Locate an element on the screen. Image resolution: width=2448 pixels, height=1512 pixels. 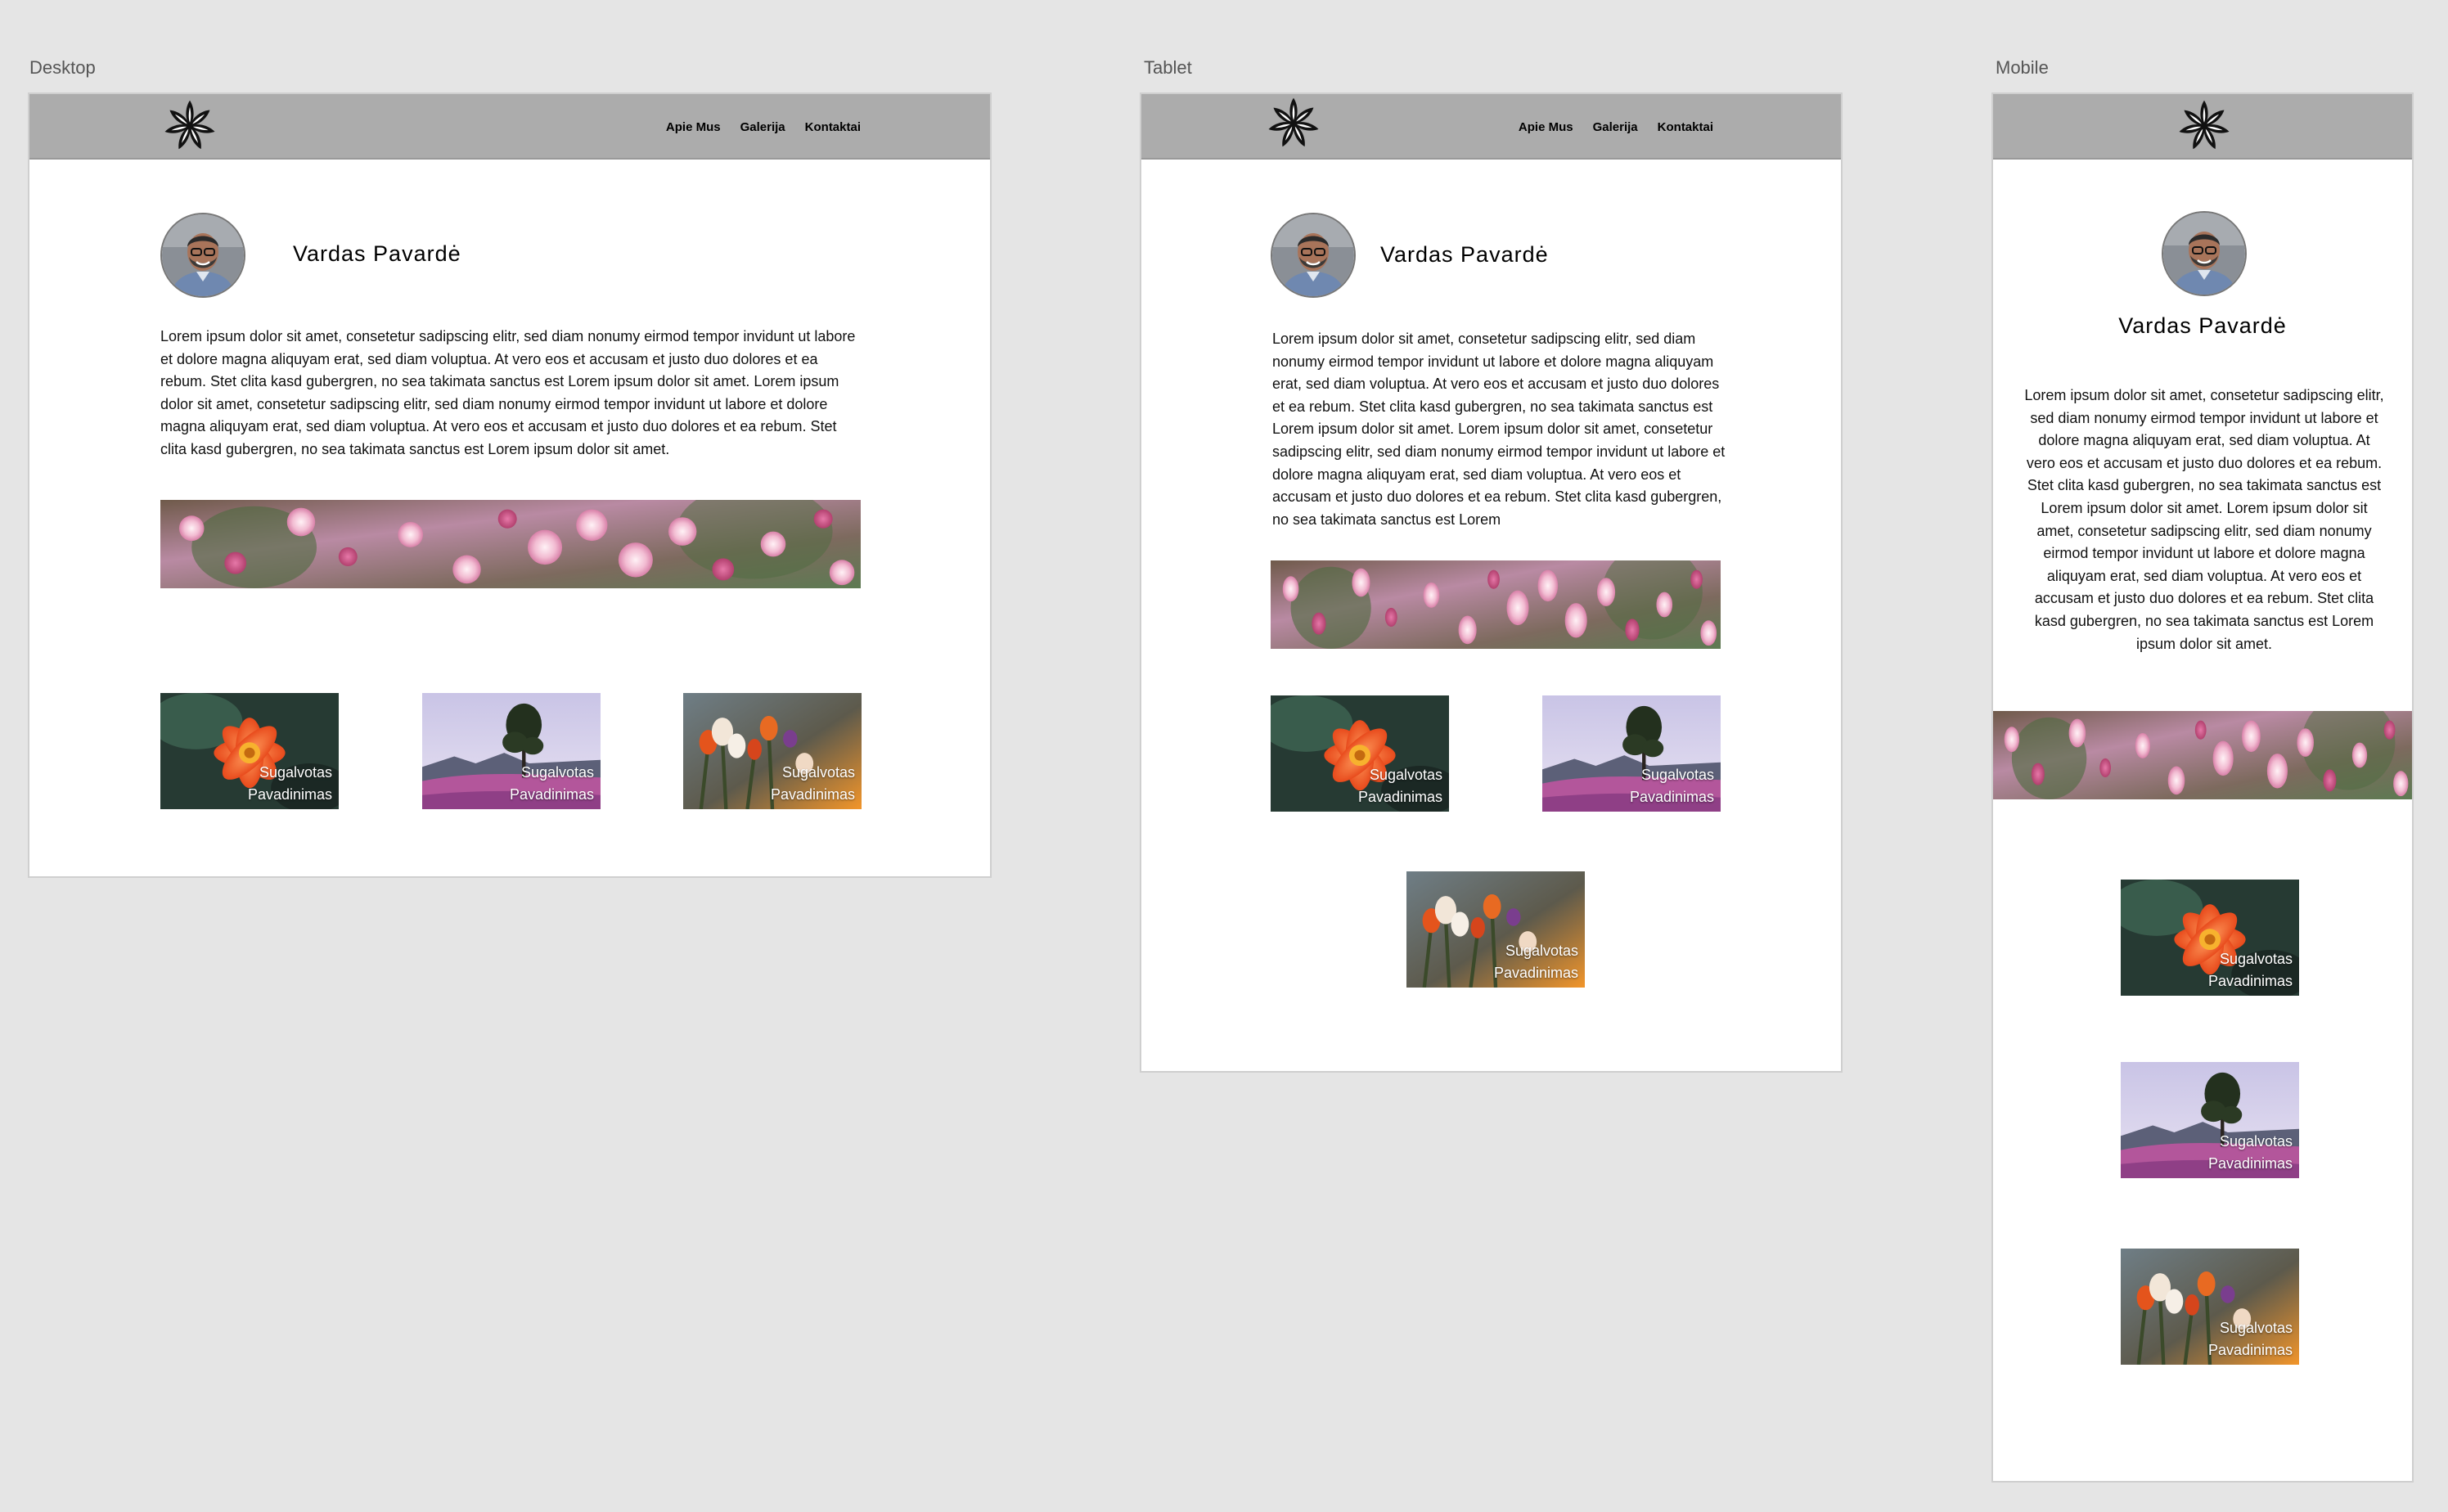
frame-label-mobile: Mobile is located at coordinates (2023, 67).